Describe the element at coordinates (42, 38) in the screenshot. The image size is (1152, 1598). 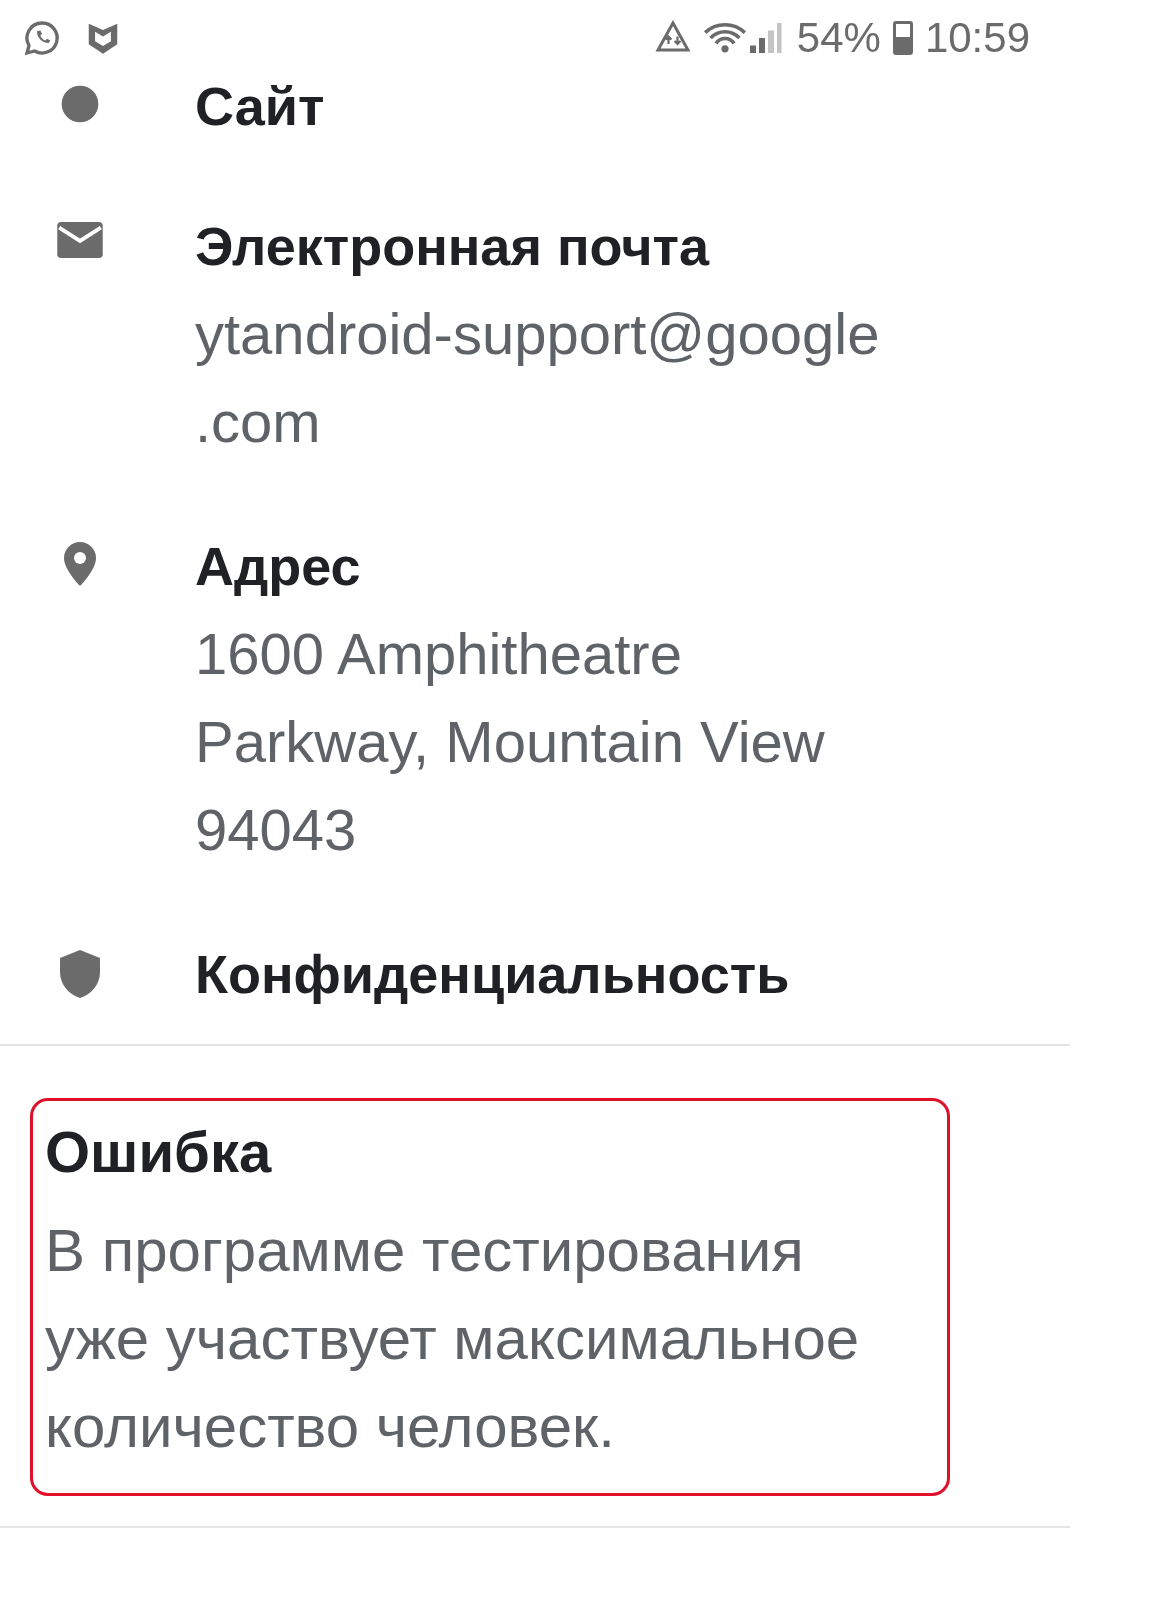
I see `chat-icon` at that location.